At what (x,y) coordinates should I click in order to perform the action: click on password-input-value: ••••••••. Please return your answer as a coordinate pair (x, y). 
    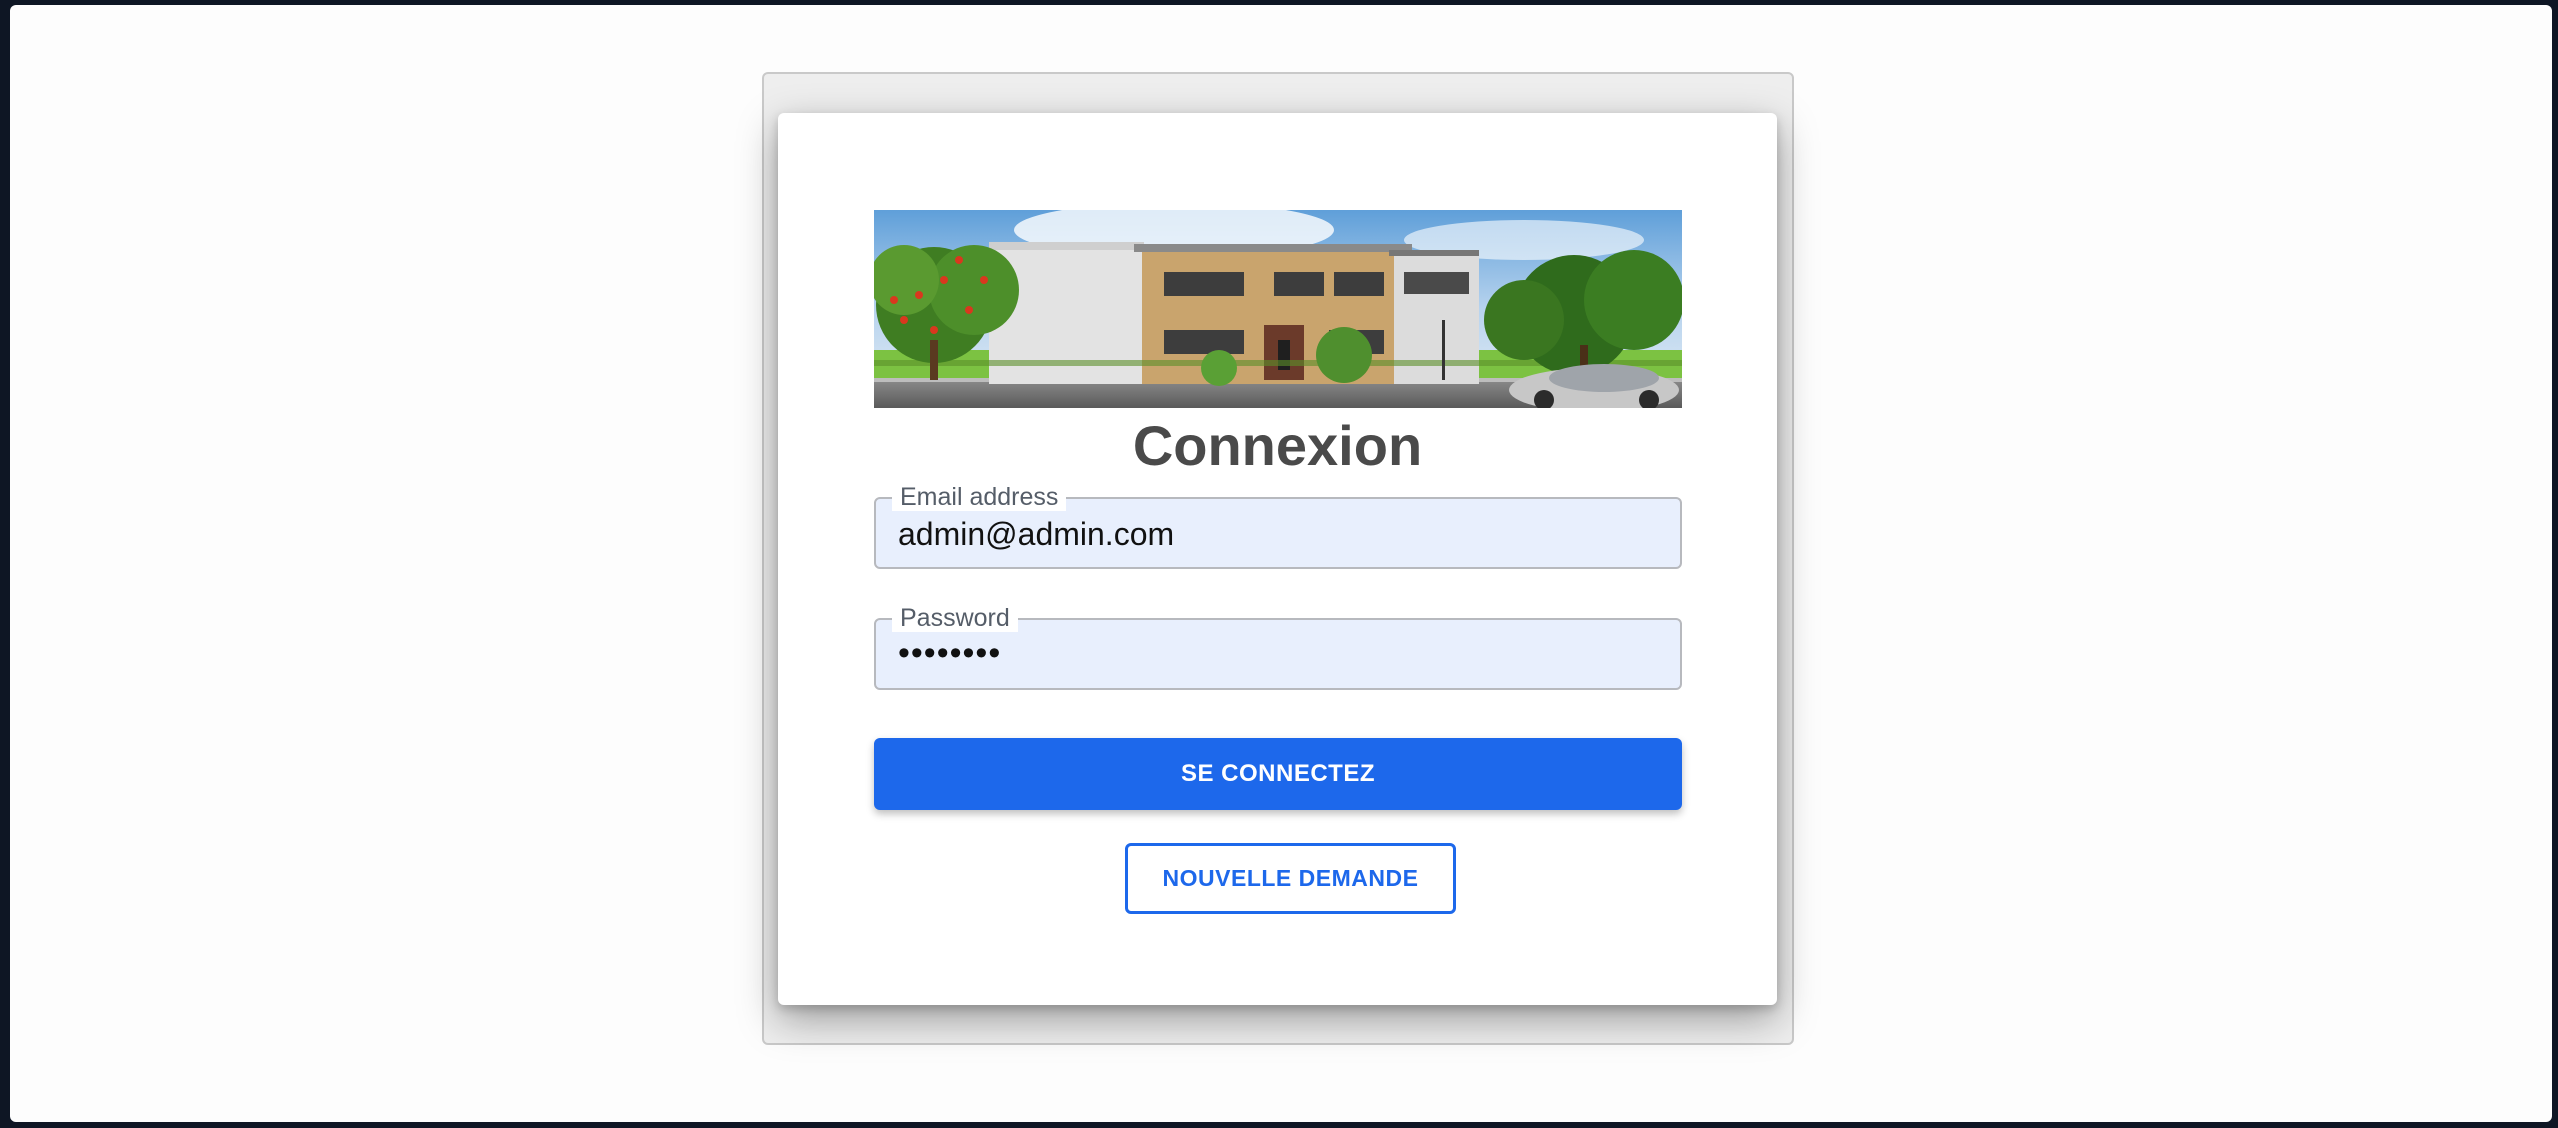
    Looking at the image, I should click on (949, 653).